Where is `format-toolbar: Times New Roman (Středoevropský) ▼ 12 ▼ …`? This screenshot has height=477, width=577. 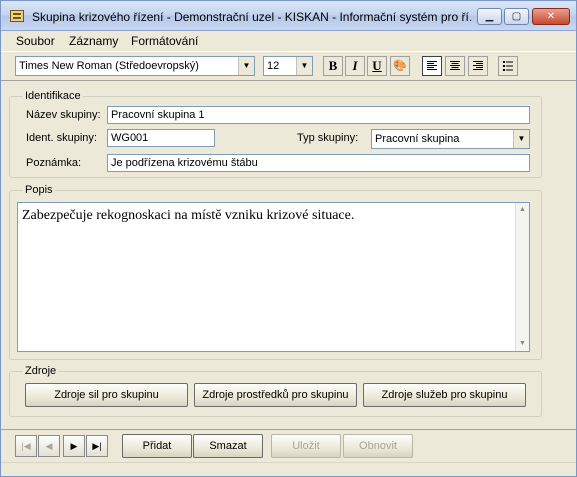
format-toolbar: Times New Roman (Středoevropský) ▼ 12 ▼ … is located at coordinates (288, 66).